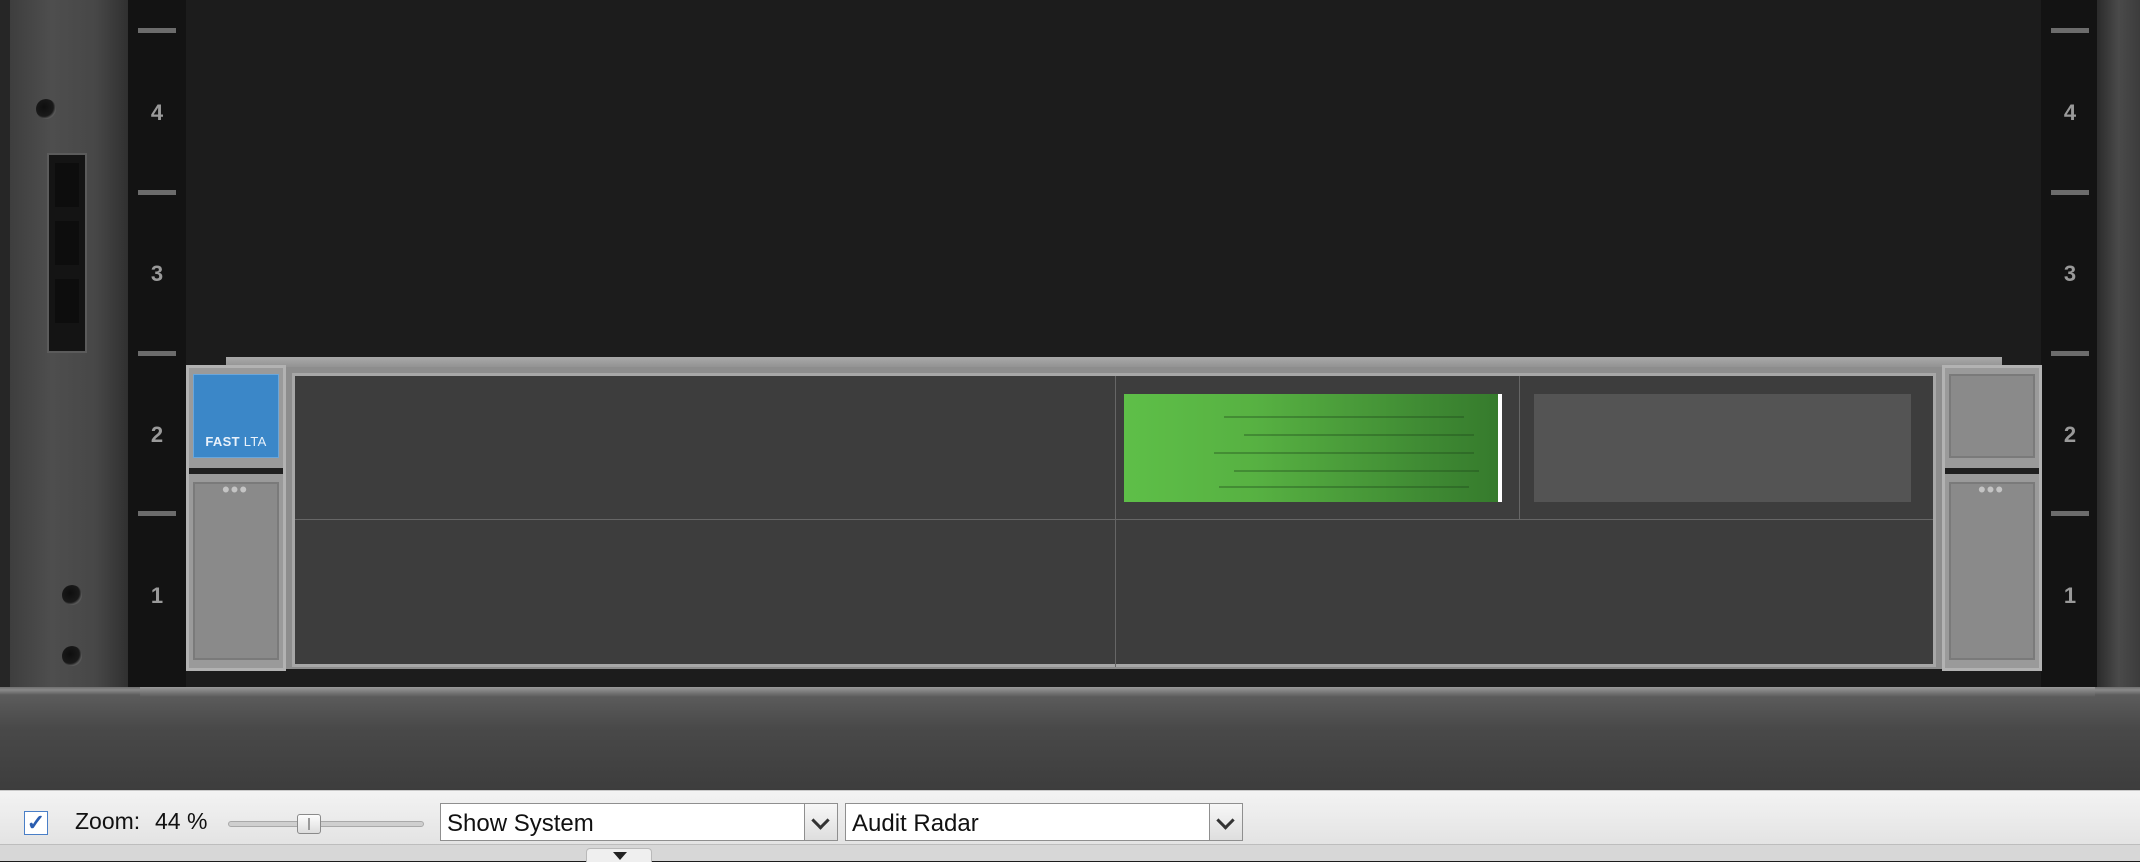 The width and height of the screenshot is (2140, 862). Describe the element at coordinates (639, 822) in the screenshot. I see `view-select: Show System` at that location.